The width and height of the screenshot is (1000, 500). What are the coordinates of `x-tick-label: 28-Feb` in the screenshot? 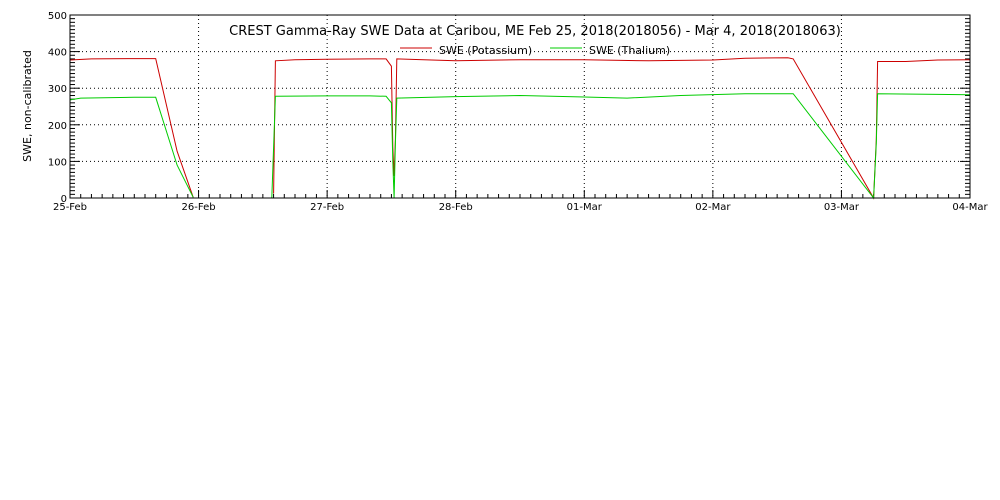 It's located at (456, 207).